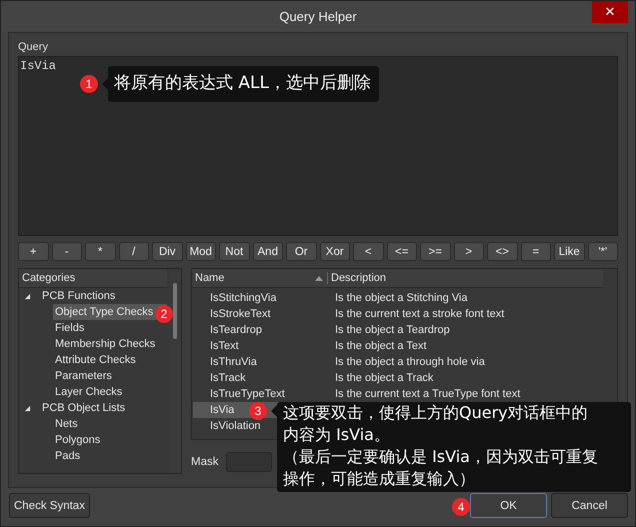  What do you see at coordinates (427, 394) in the screenshot?
I see `table-cell-text: Is the current text a TrueType font text` at bounding box center [427, 394].